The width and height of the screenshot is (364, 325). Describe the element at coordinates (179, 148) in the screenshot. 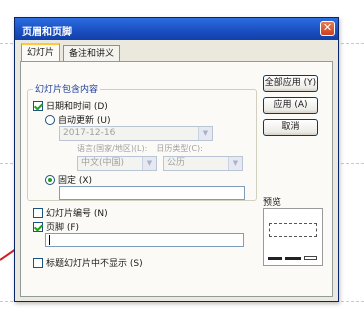

I see `calendar-label: 日历类型(C):` at that location.